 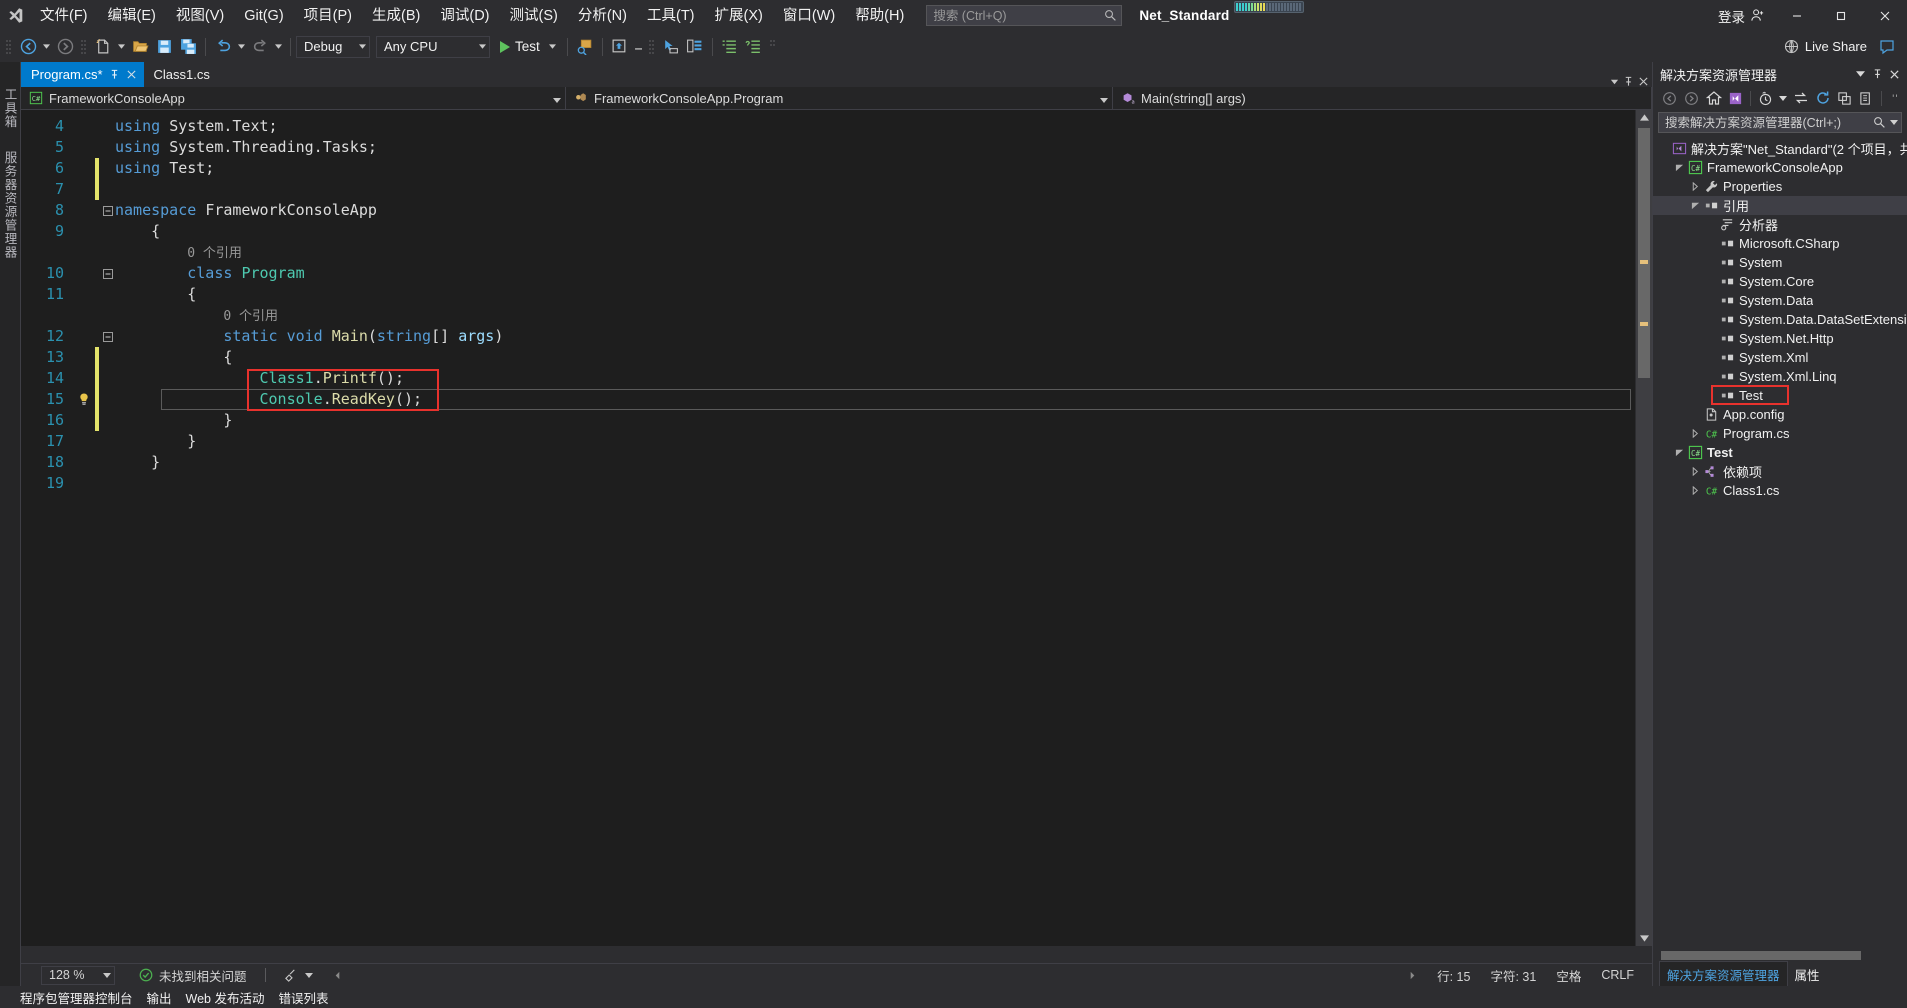 What do you see at coordinates (1780, 376) in the screenshot?
I see `tree-node: System.Xml.Linq` at bounding box center [1780, 376].